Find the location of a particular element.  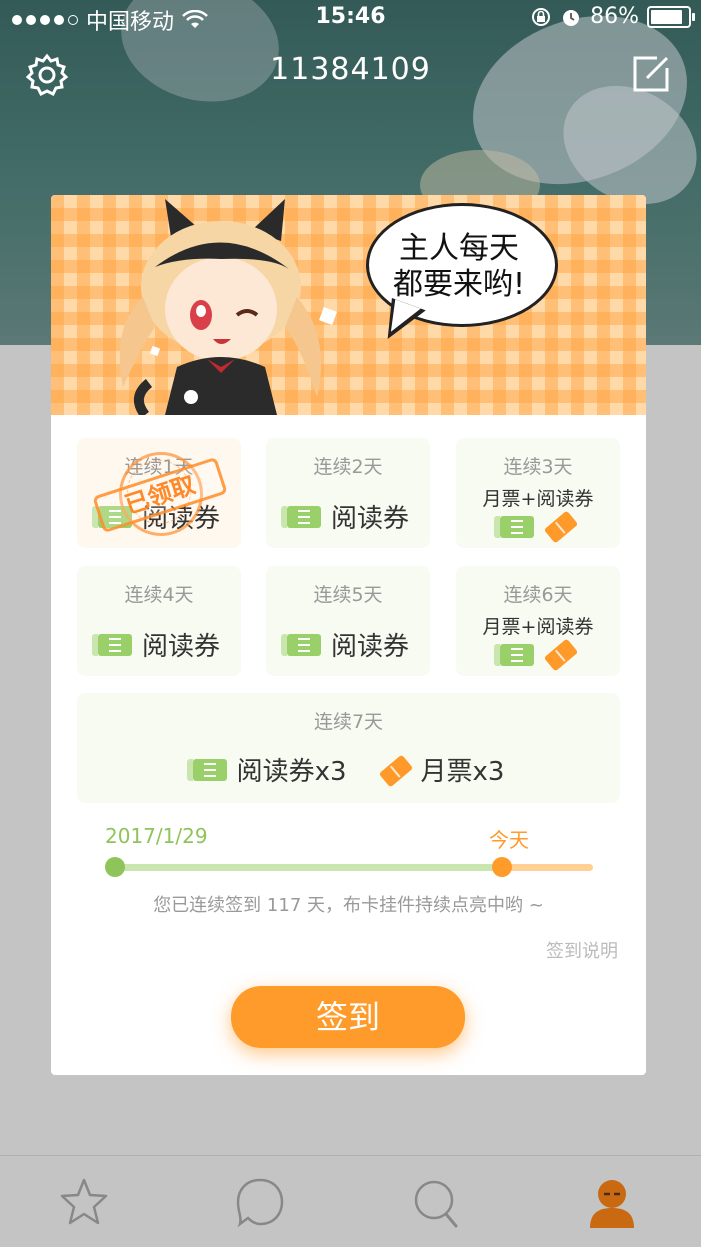

speech-text: 主人每天 都要来哟! is located at coordinates (459, 267).